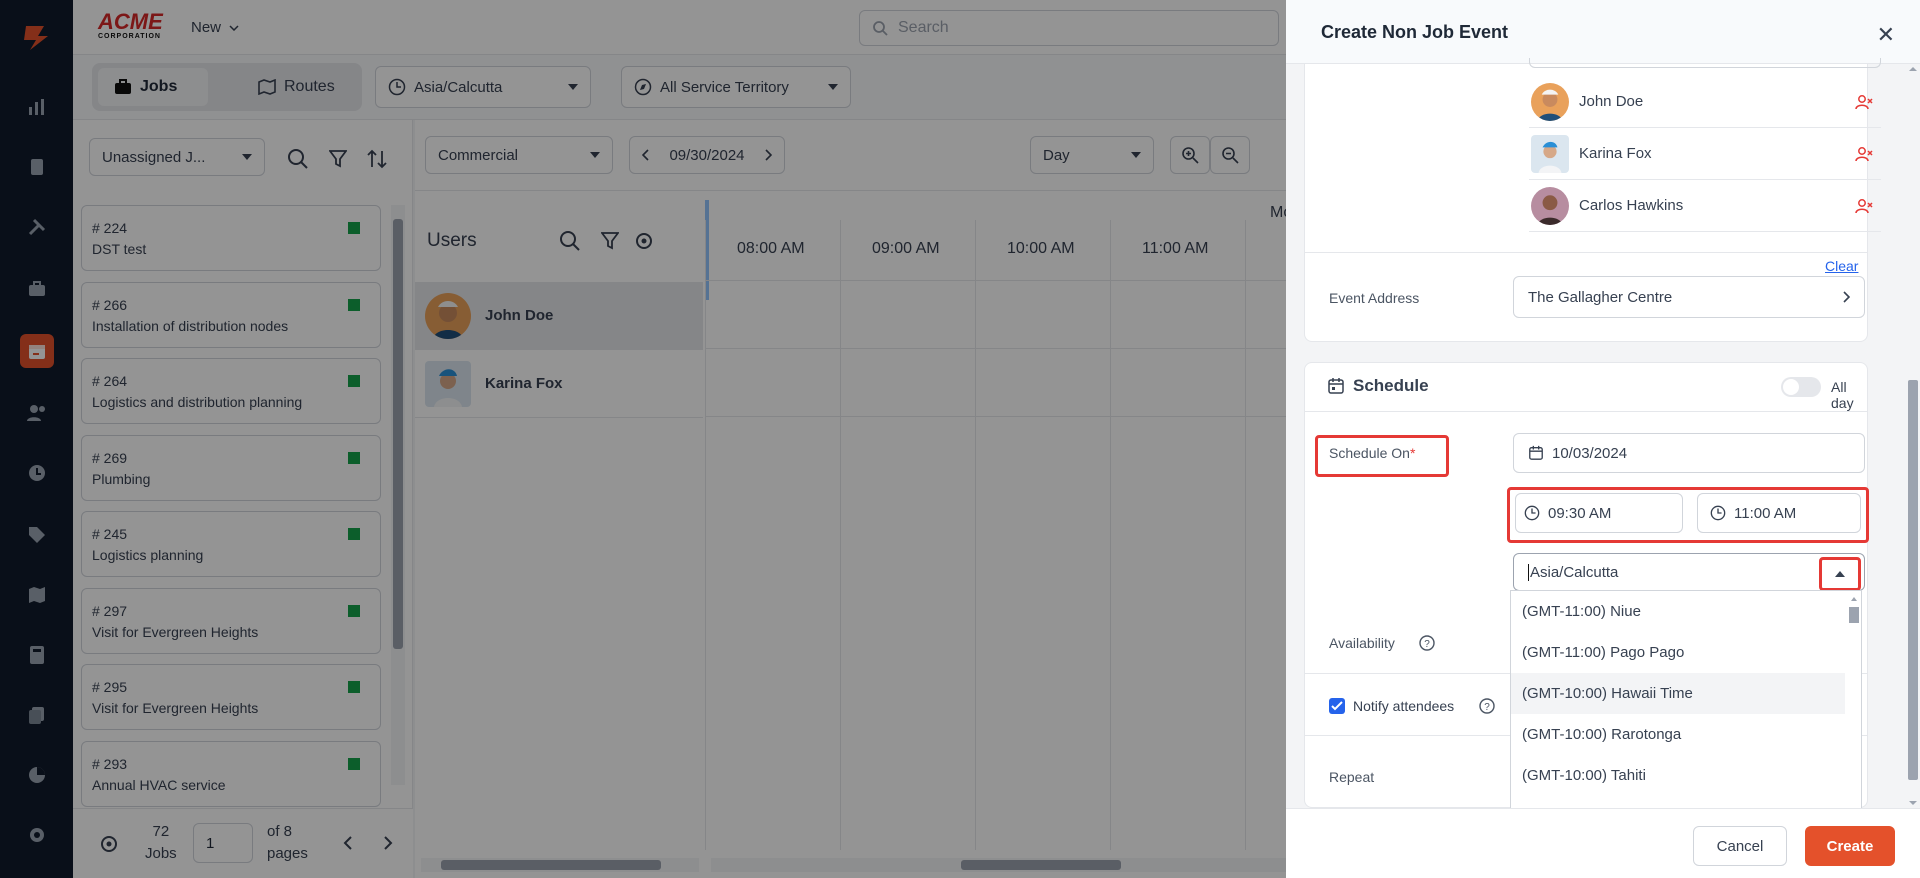  I want to click on address-value: The Gallagher Centre, so click(1600, 297).